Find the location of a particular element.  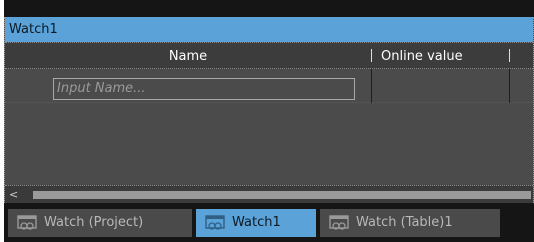

scroll-thumb is located at coordinates (282, 195).